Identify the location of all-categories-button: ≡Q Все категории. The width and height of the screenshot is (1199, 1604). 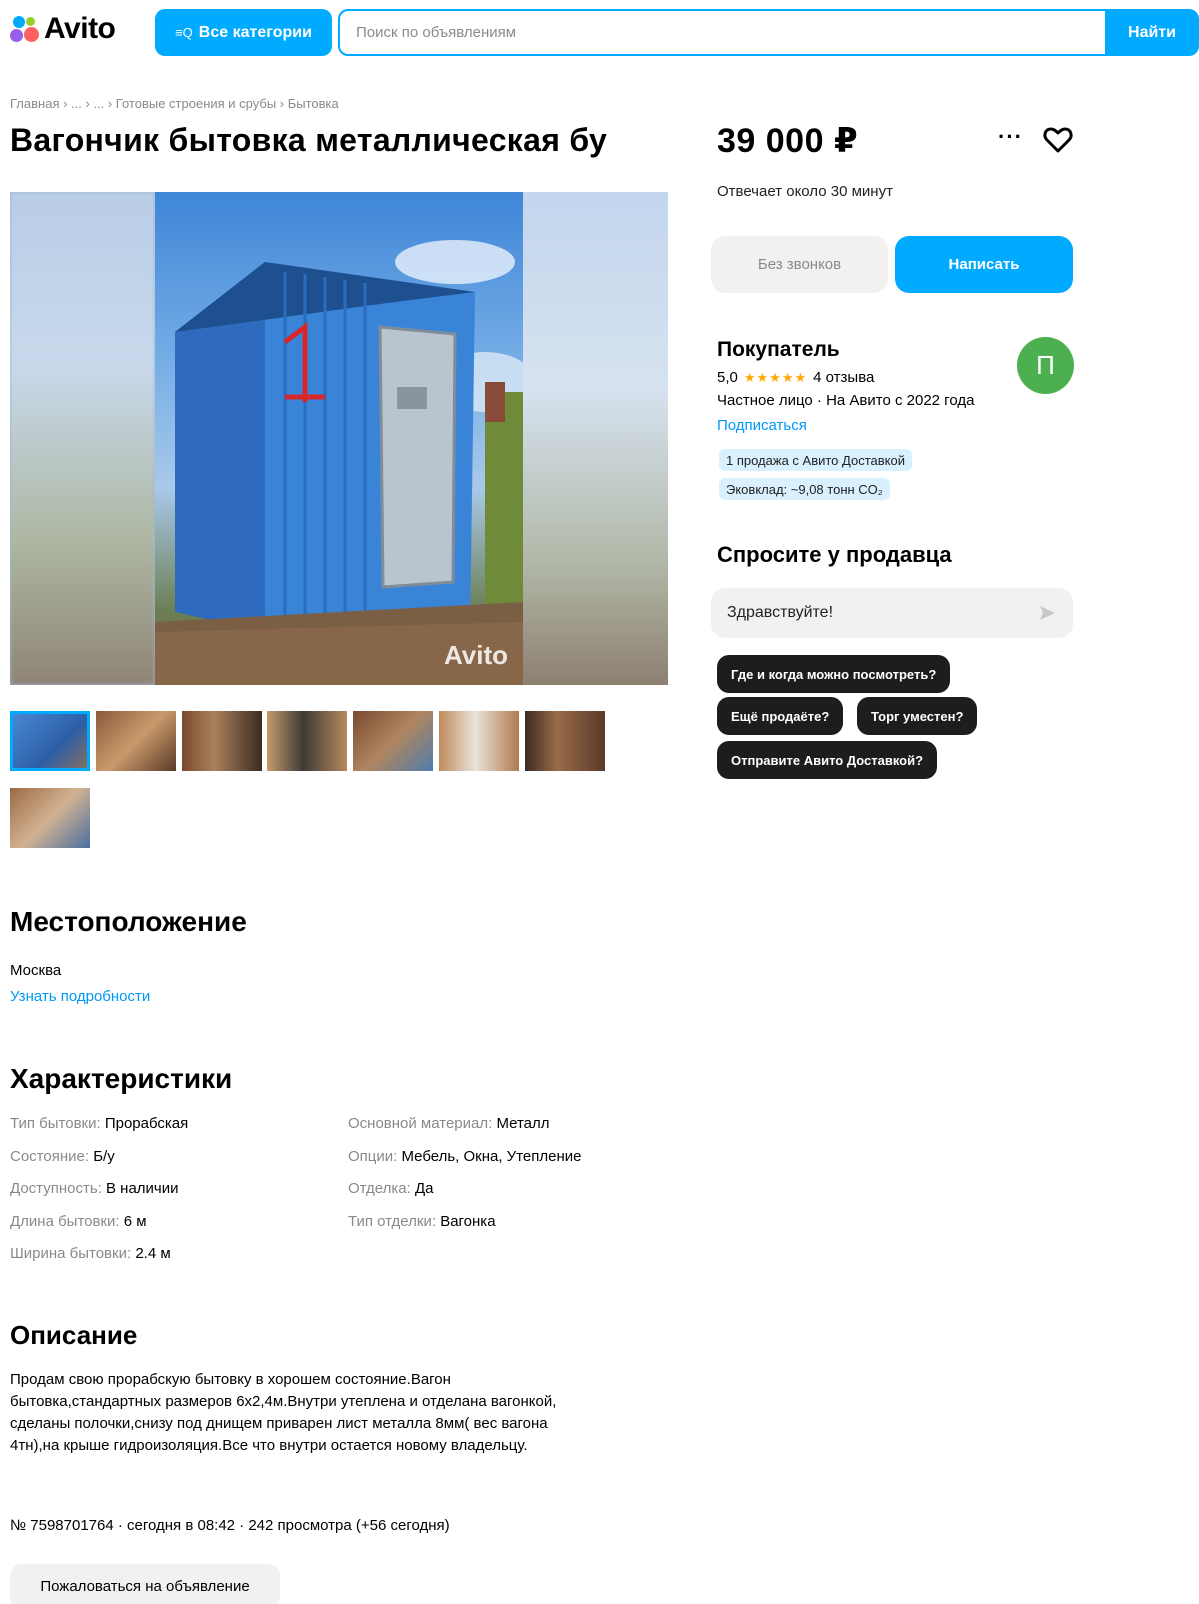
(243, 32).